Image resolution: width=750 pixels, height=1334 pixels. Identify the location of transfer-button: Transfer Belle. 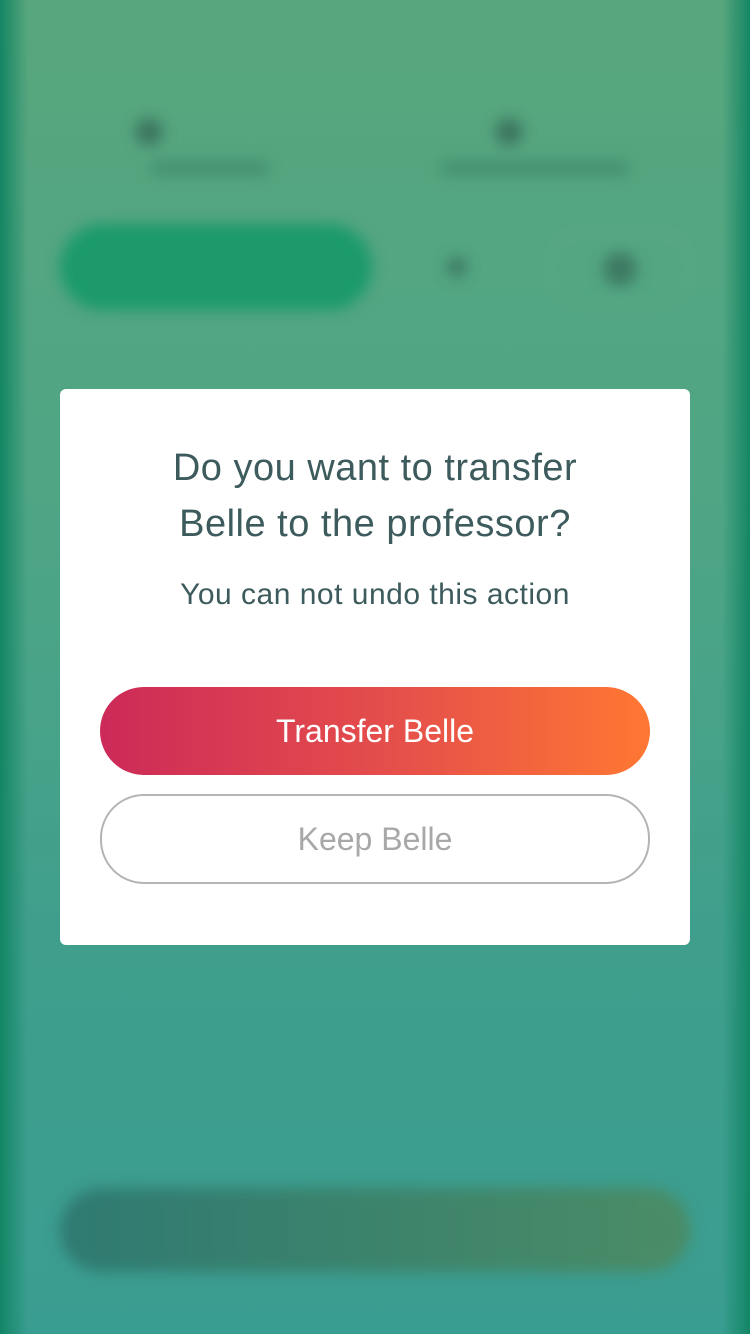
(375, 731).